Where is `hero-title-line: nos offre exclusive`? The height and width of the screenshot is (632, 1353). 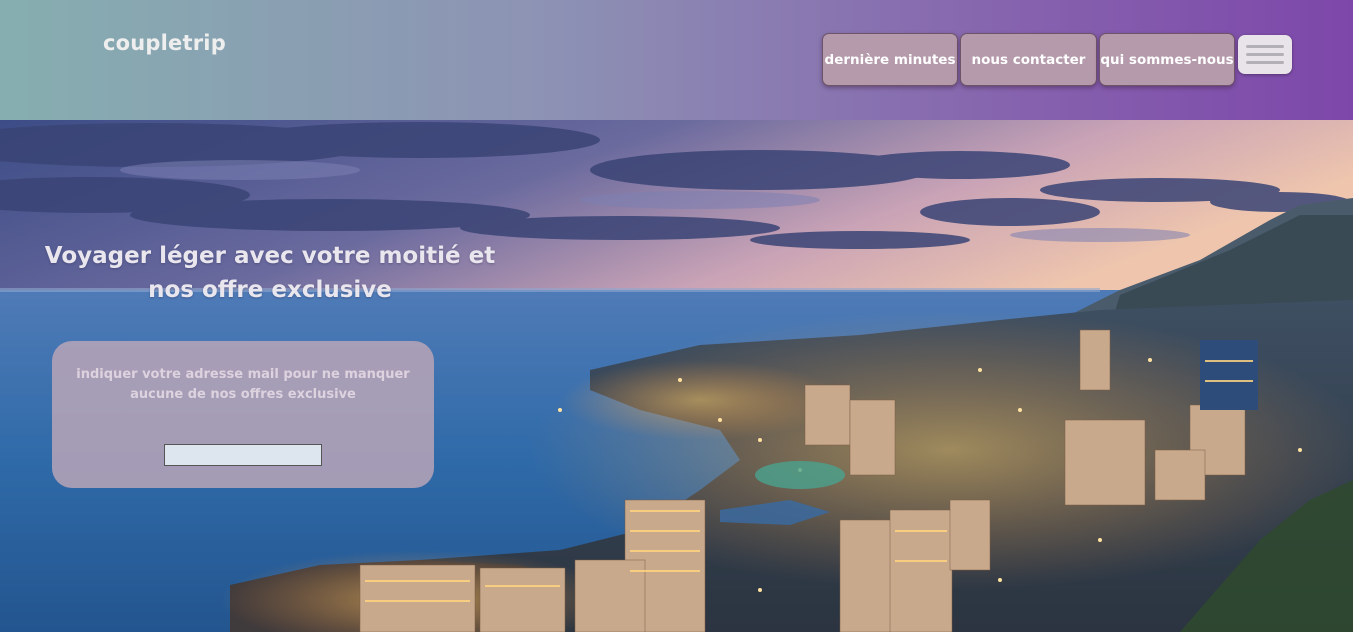
hero-title-line: nos offre exclusive is located at coordinates (270, 290).